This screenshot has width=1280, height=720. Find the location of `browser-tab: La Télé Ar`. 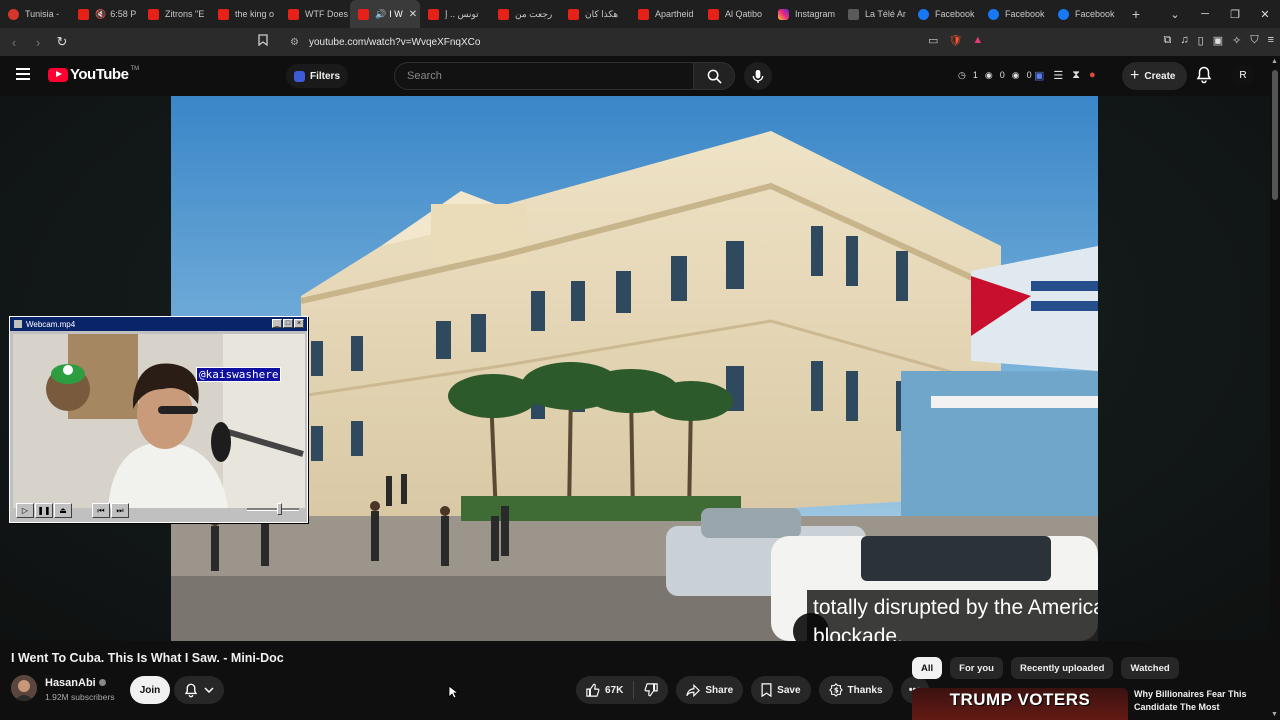

browser-tab: La Télé Ar is located at coordinates (875, 14).